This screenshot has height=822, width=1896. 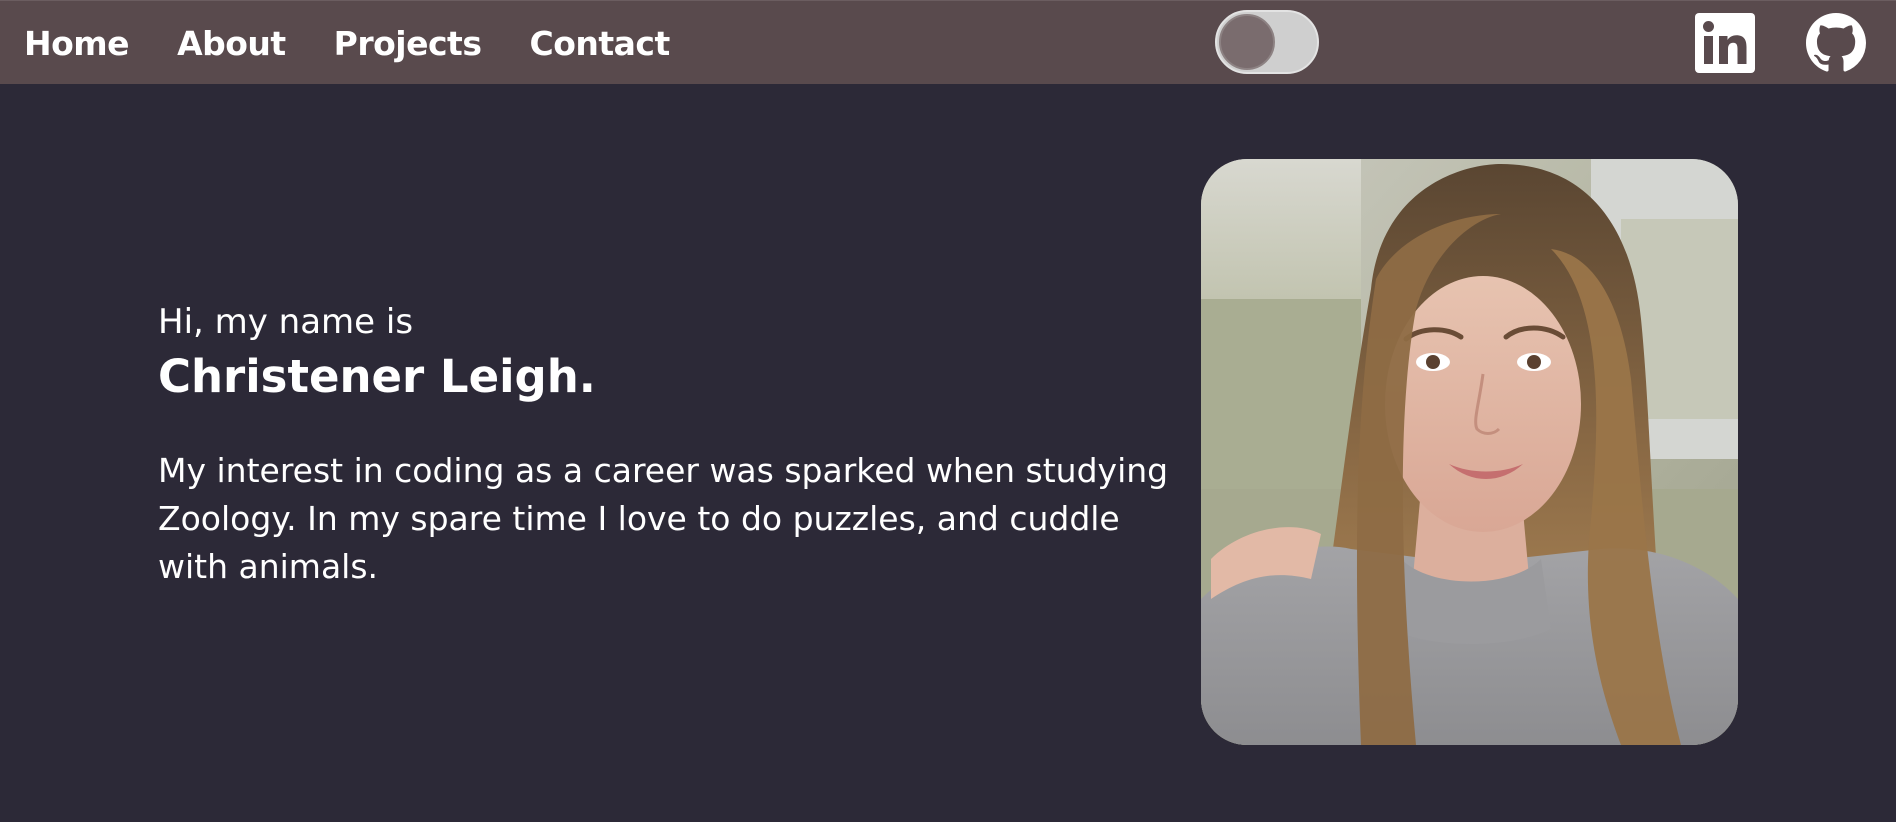 I want to click on nav-link-about: About, so click(x=231, y=43).